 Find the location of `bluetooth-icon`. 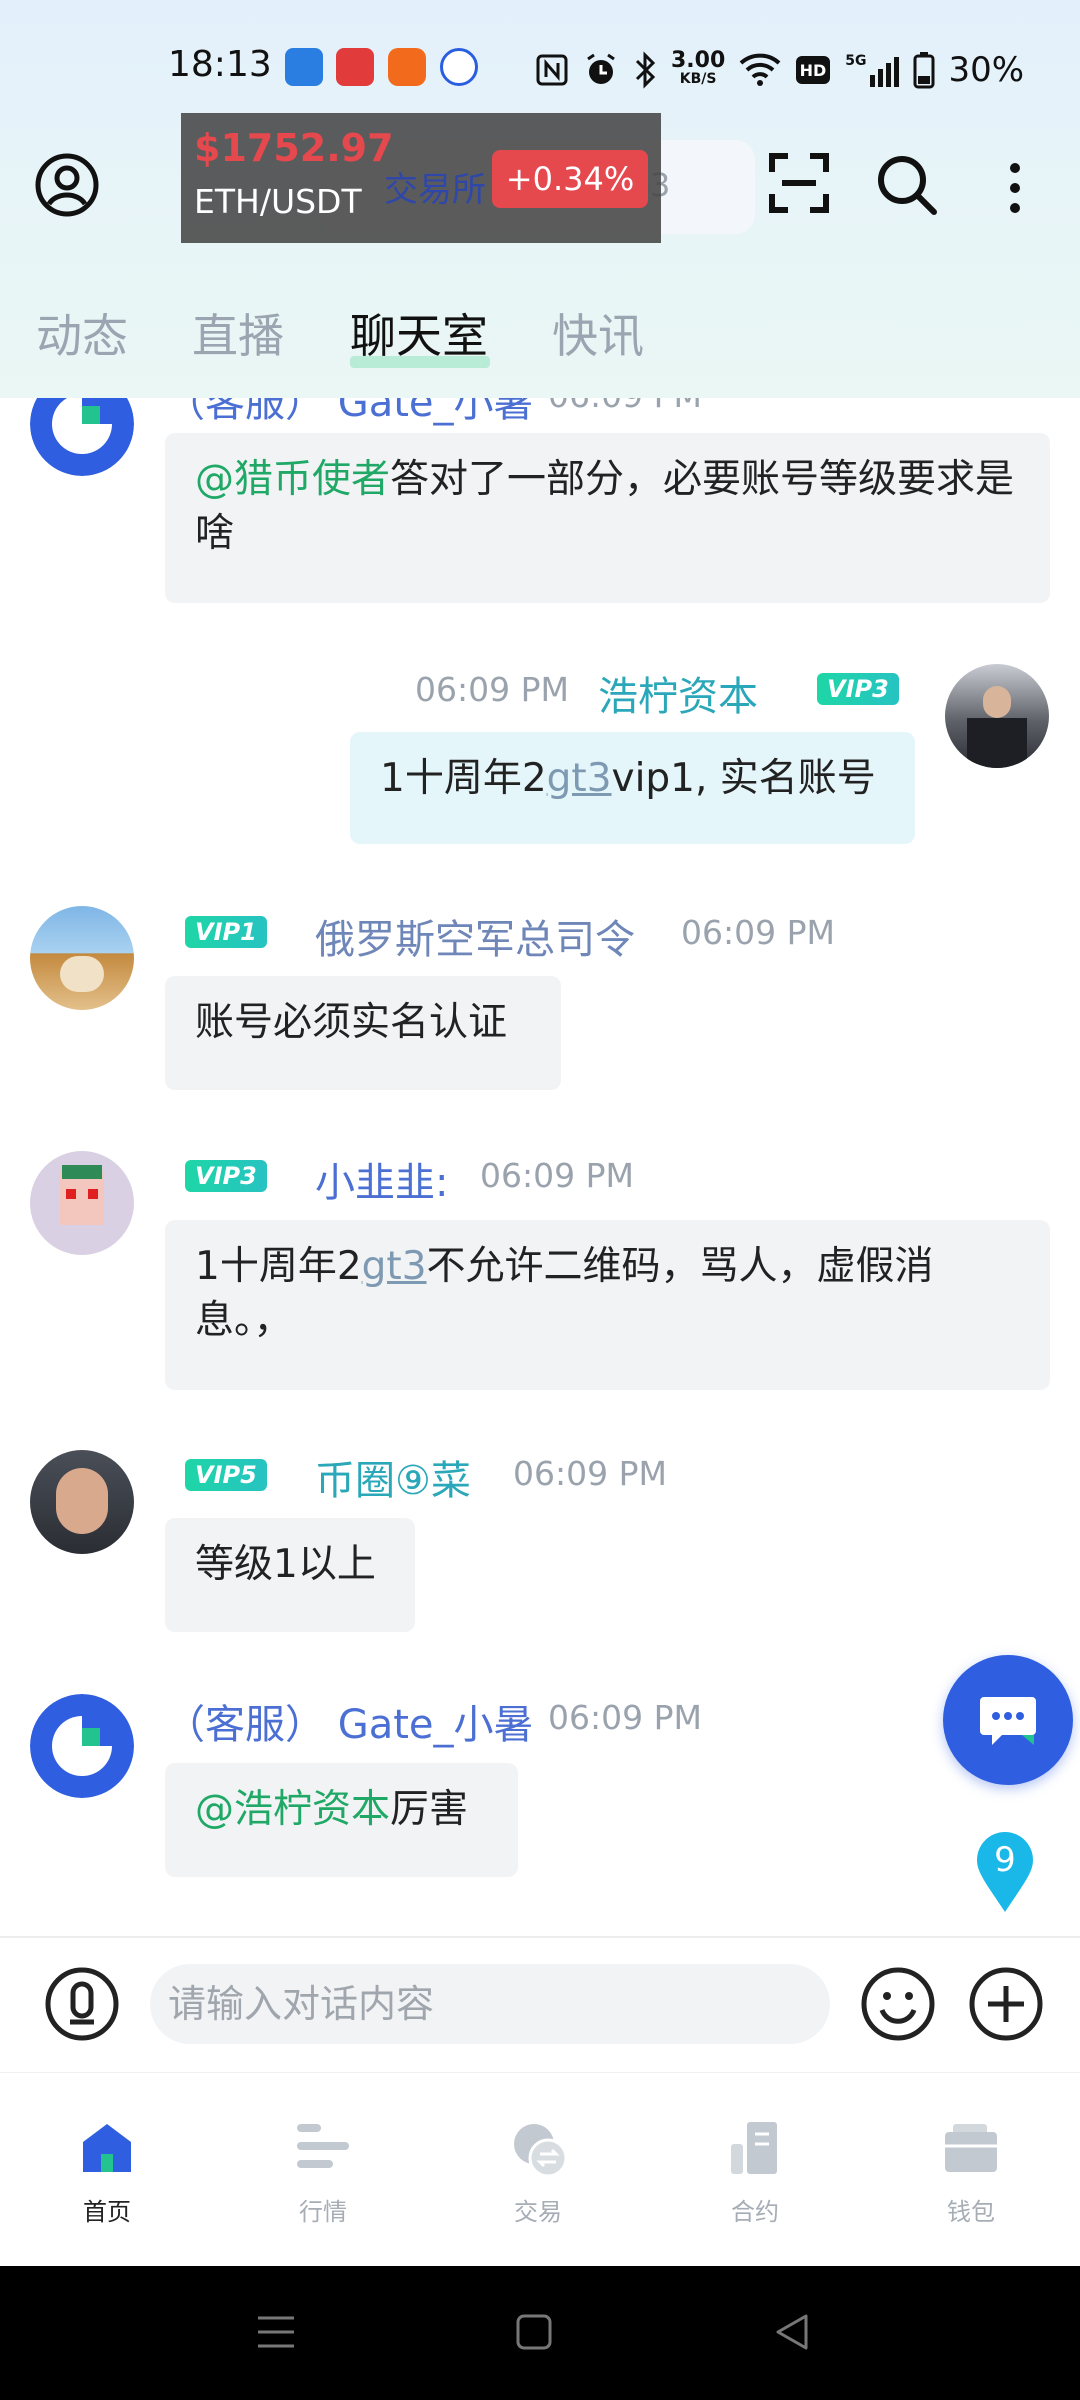

bluetooth-icon is located at coordinates (645, 70).